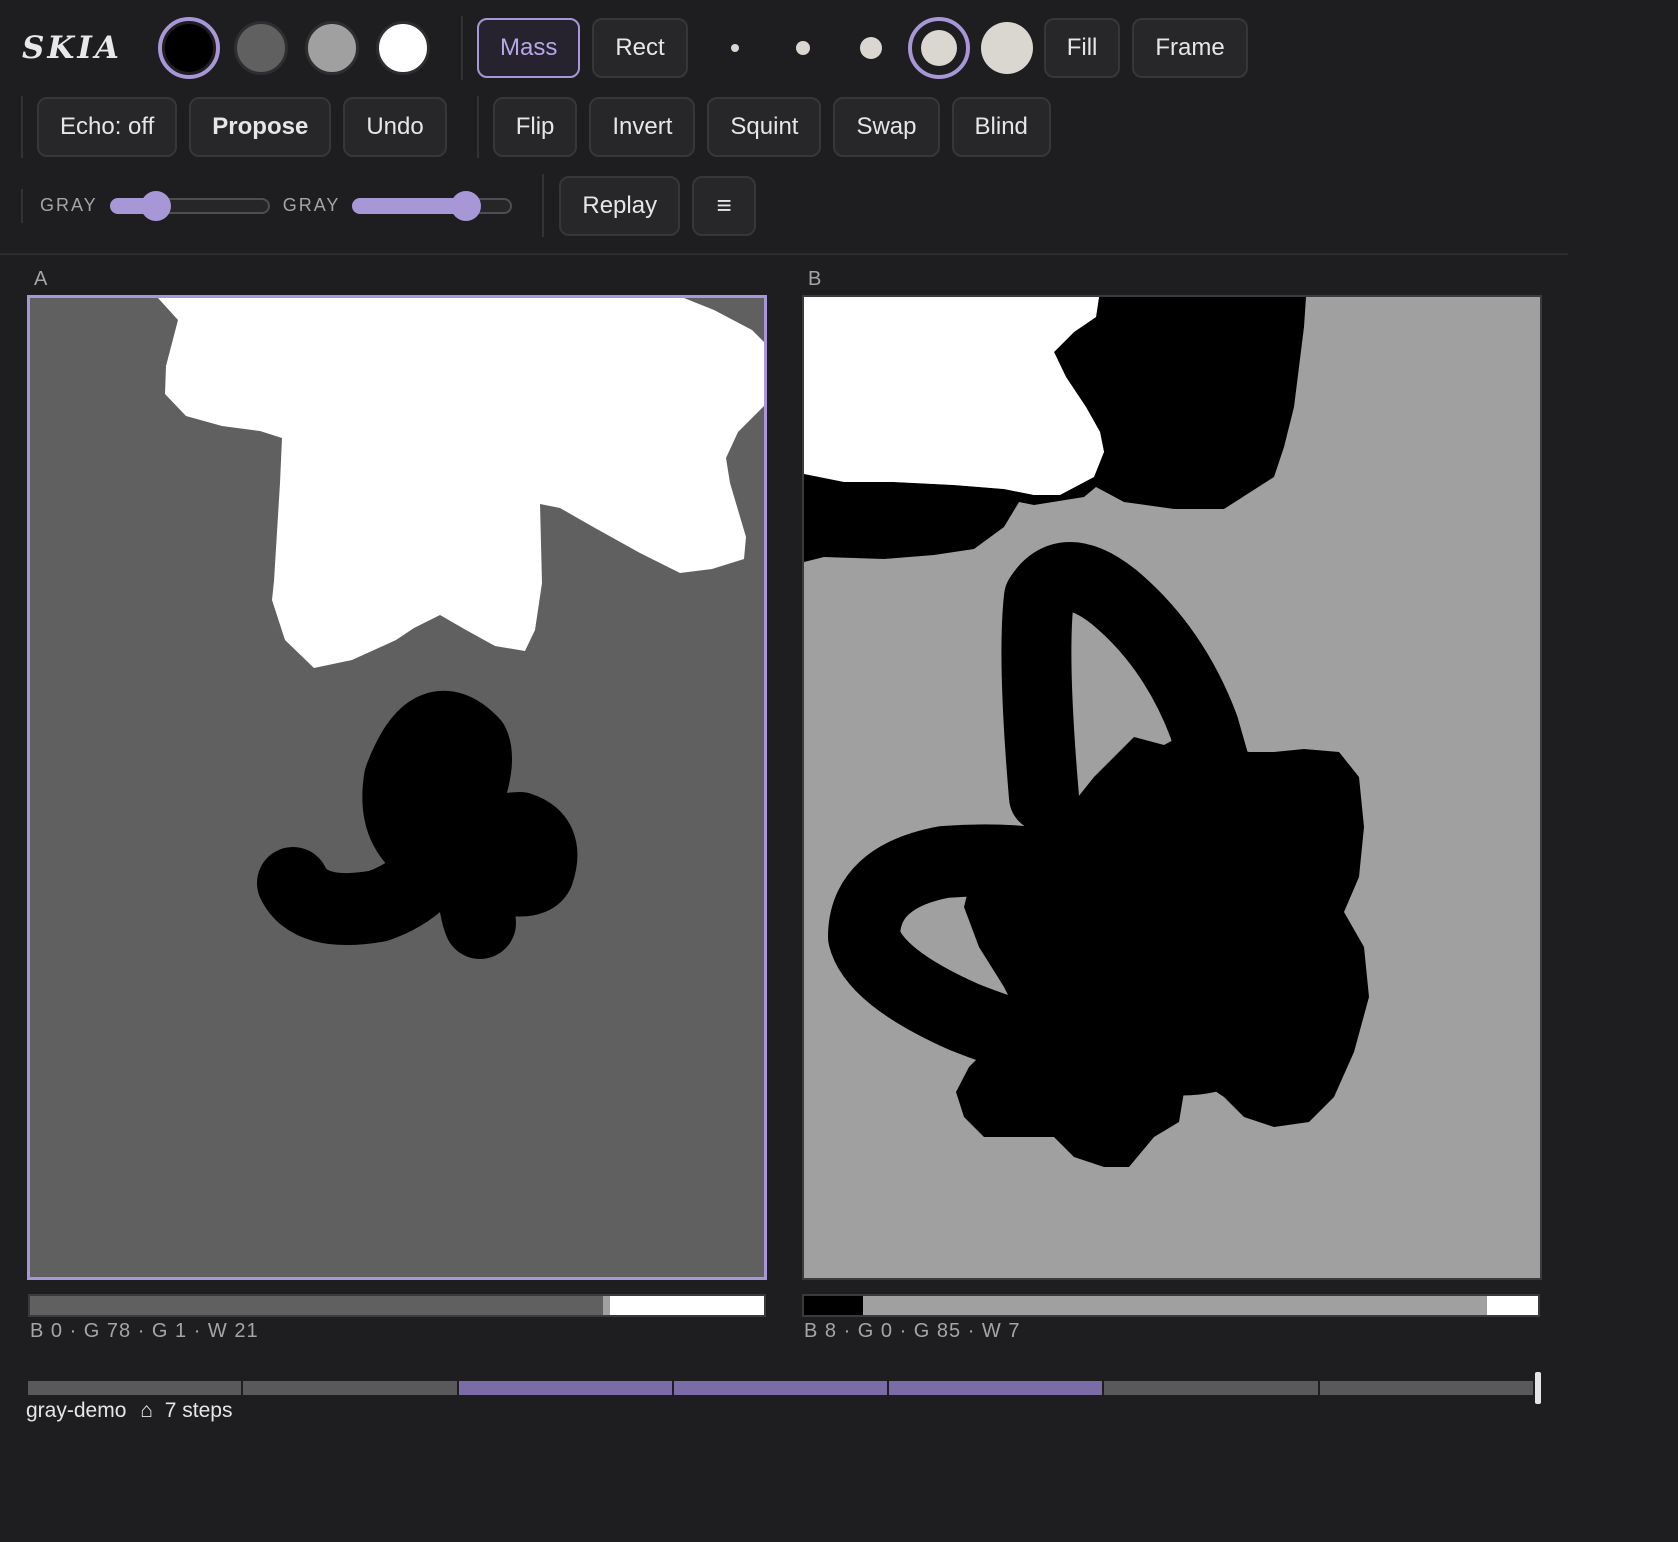  What do you see at coordinates (1082, 48) in the screenshot?
I see `fill-button: Fill` at bounding box center [1082, 48].